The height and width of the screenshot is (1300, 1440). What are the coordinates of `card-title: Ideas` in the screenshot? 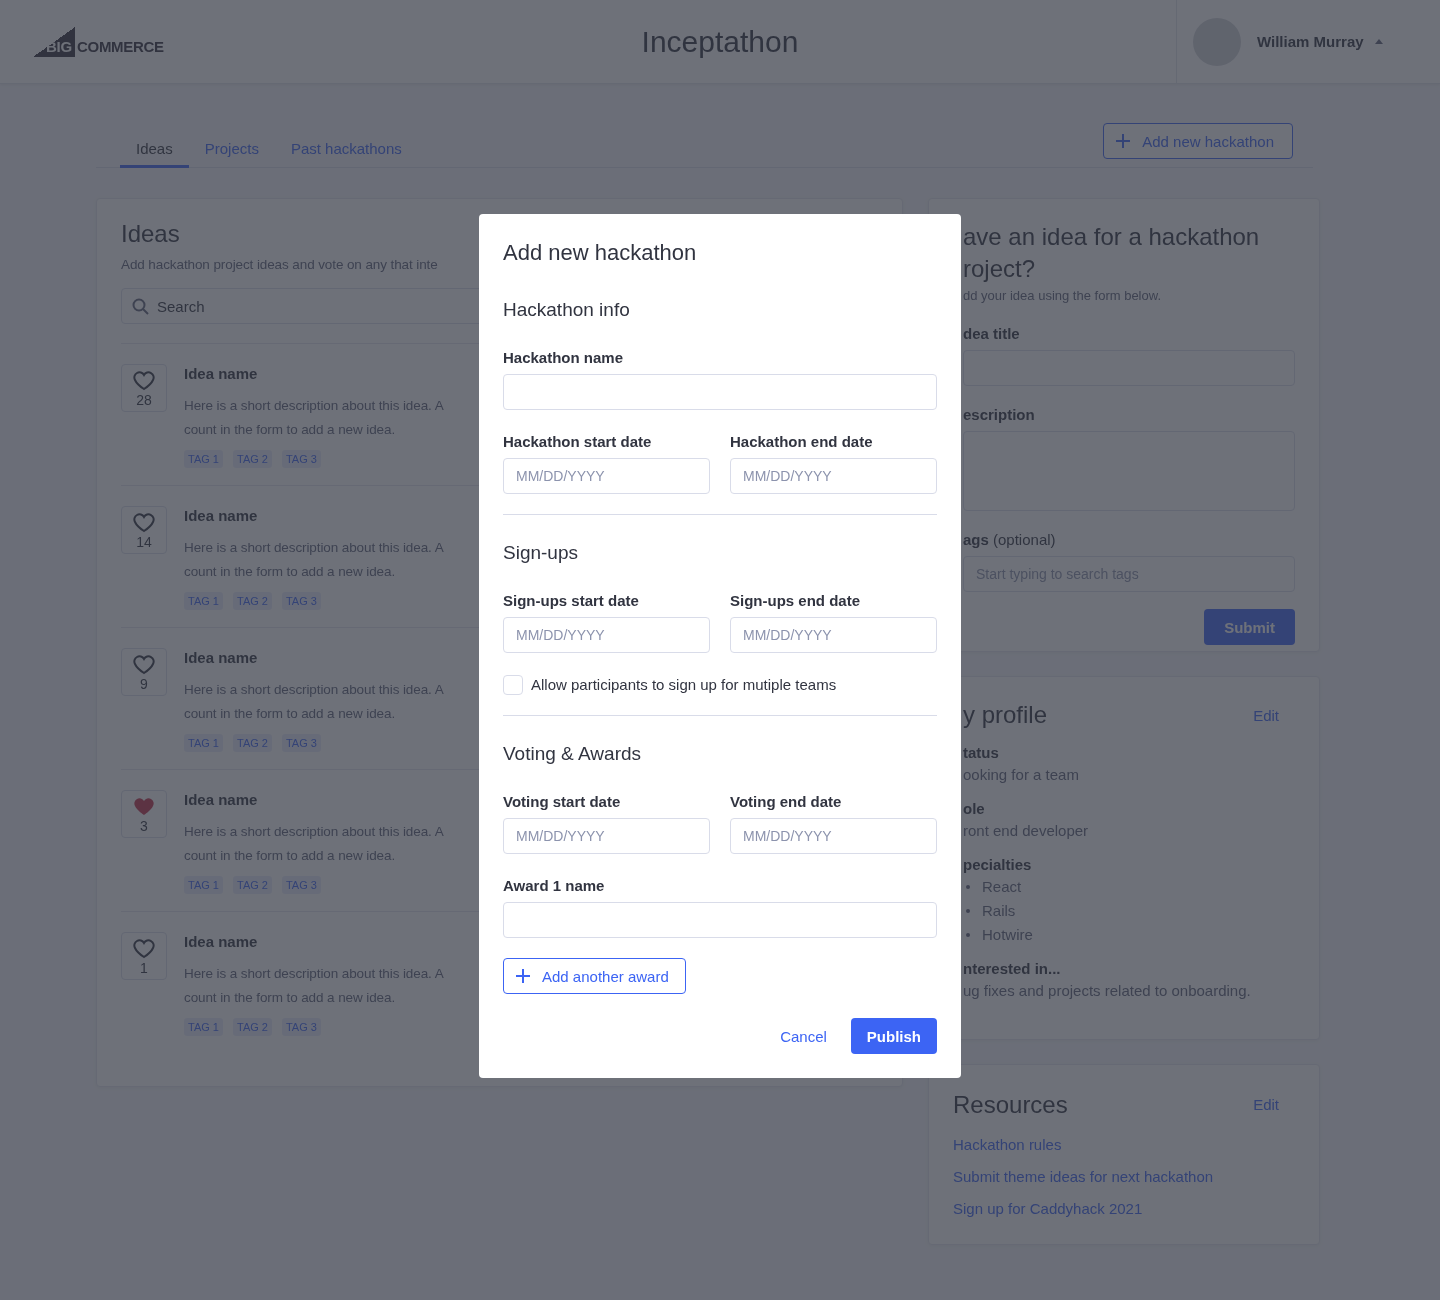 It's located at (151, 234).